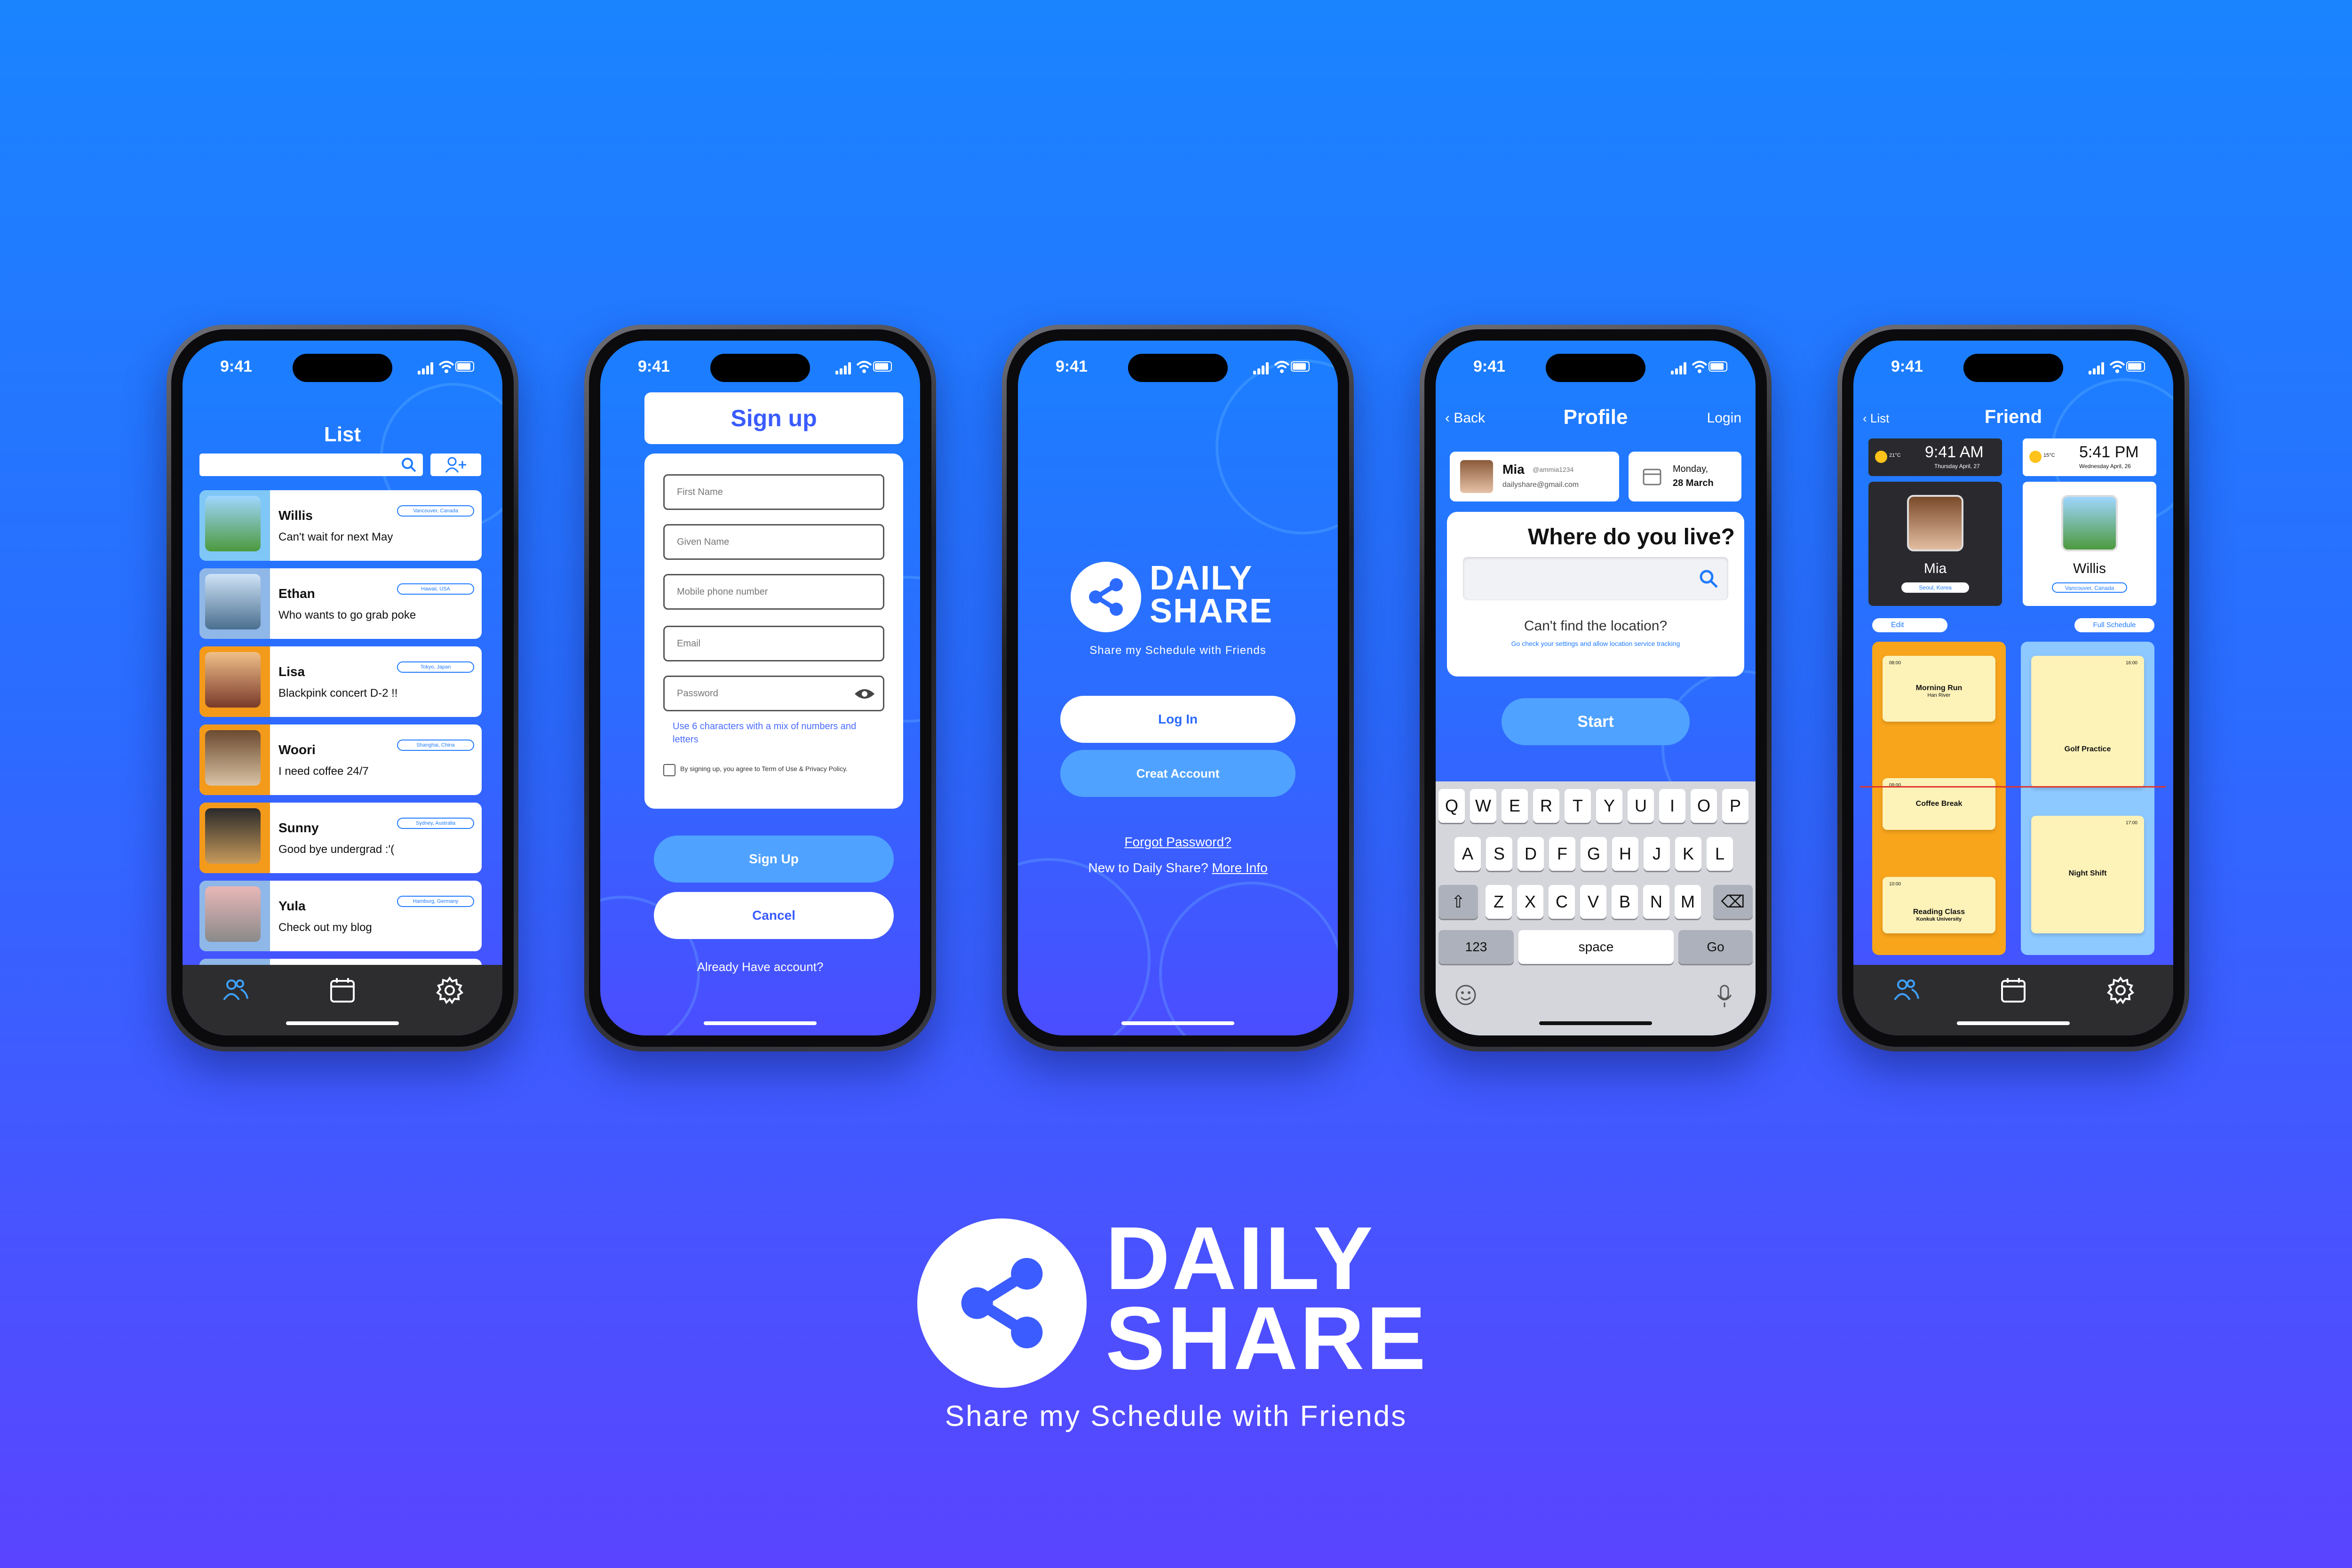 The width and height of the screenshot is (2352, 1568). What do you see at coordinates (669, 770) in the screenshot?
I see `terms-checkbox` at bounding box center [669, 770].